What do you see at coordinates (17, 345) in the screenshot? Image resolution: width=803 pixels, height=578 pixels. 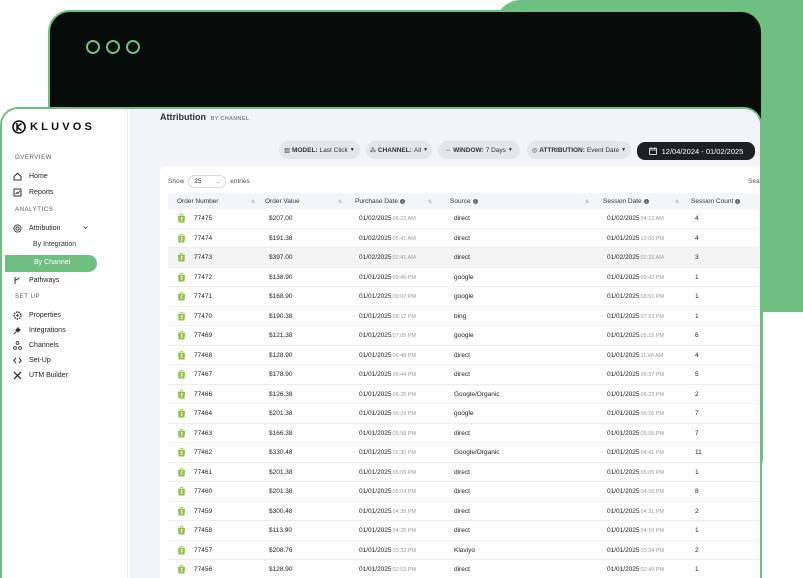 I see `channels-icon` at bounding box center [17, 345].